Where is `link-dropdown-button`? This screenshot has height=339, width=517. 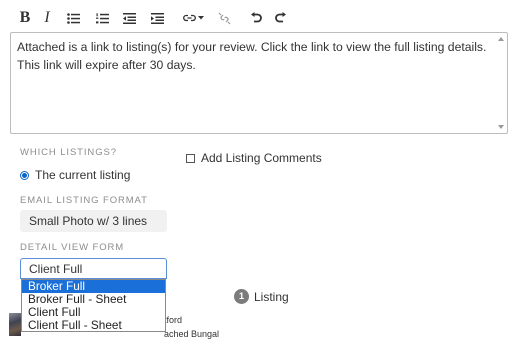
link-dropdown-button is located at coordinates (193, 18).